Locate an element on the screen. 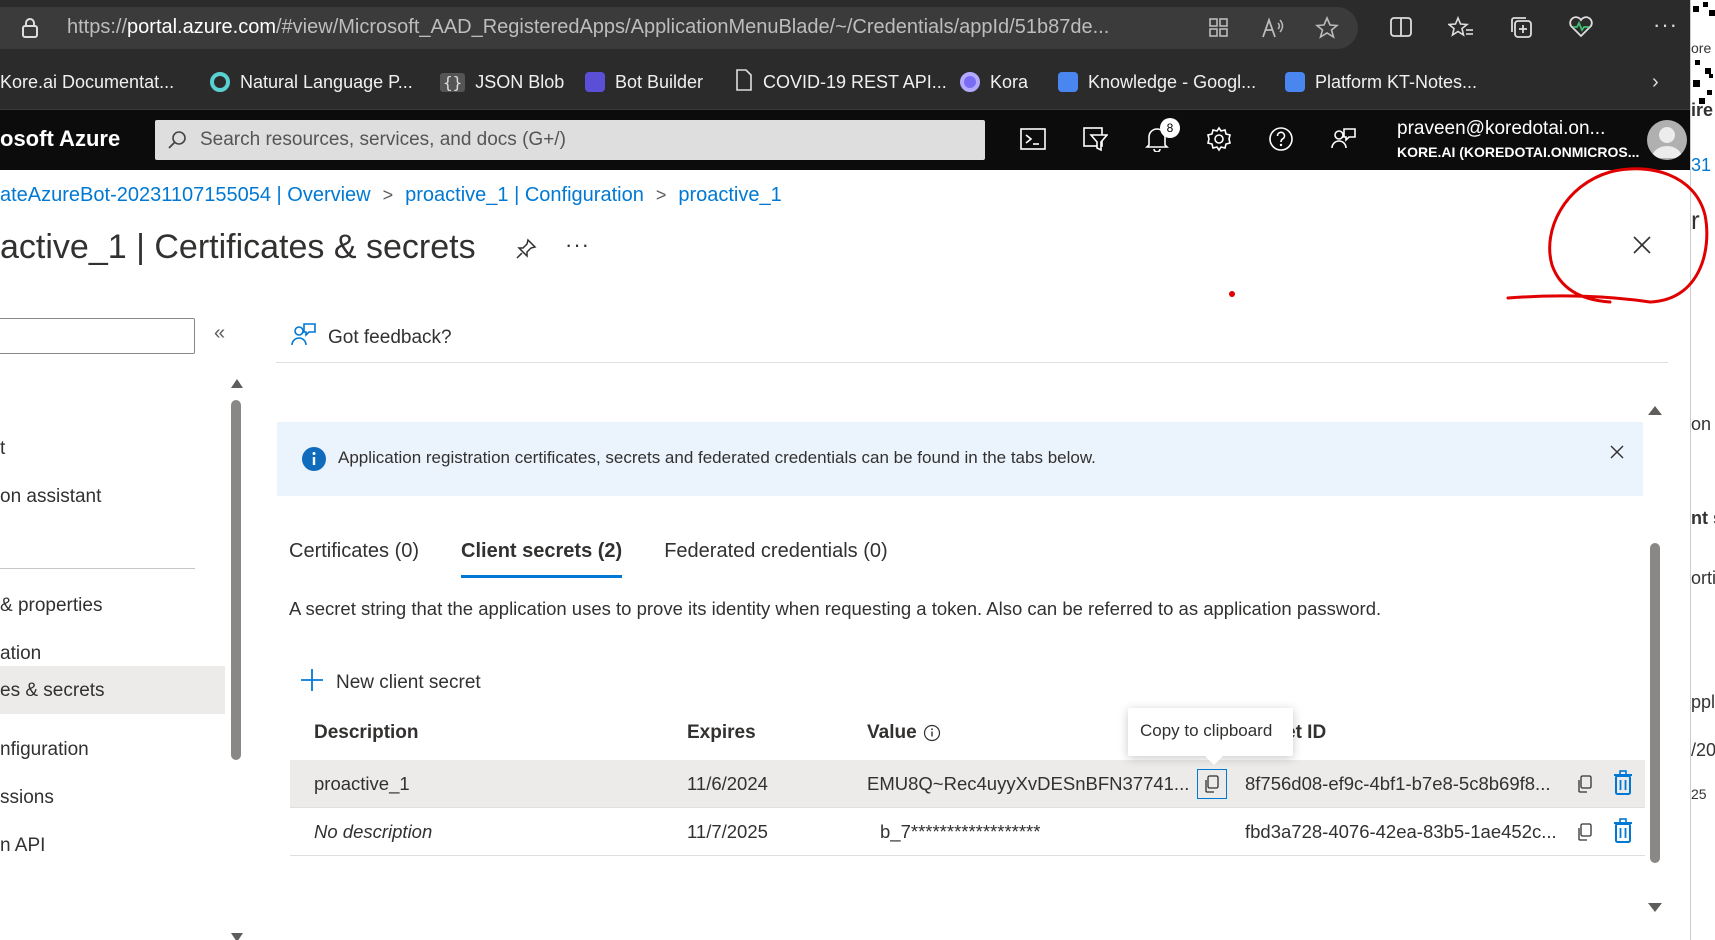 This screenshot has width=1715, height=940. bookmark-item: {} JSON Blob is located at coordinates (502, 82).